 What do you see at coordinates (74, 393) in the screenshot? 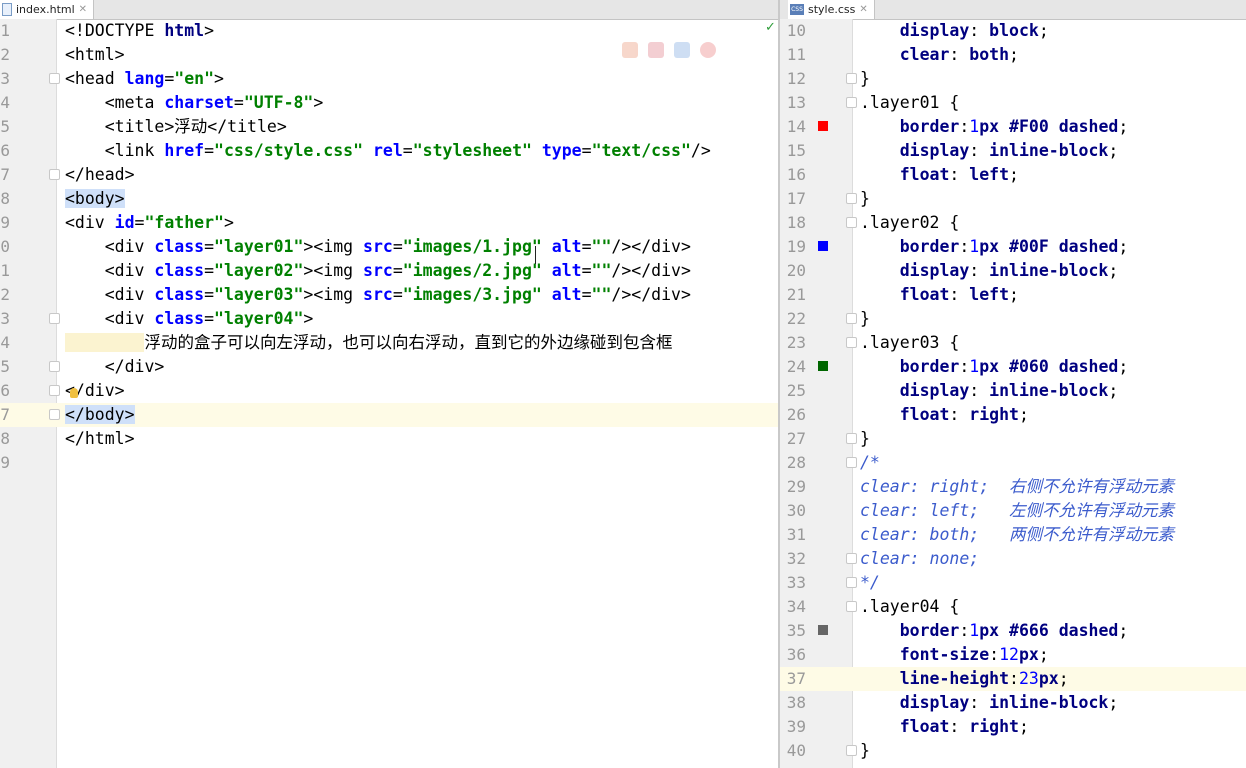
I see `lightbulb-icon` at bounding box center [74, 393].